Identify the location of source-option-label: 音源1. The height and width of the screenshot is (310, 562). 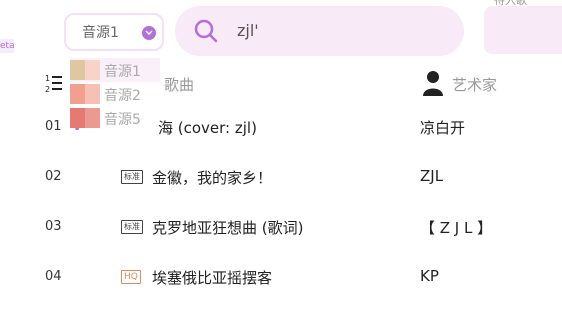
(122, 72).